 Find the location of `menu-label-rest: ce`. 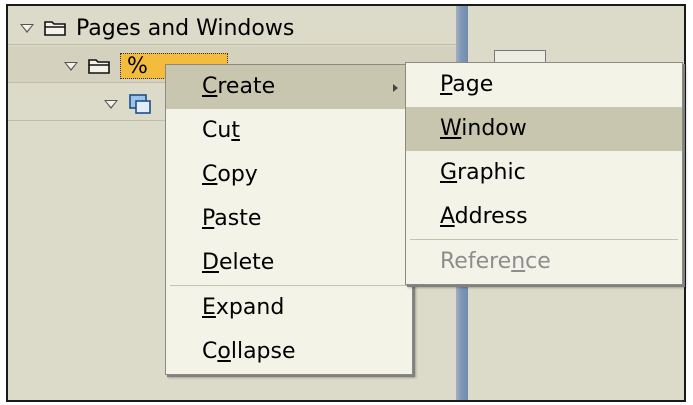

menu-label-rest: ce is located at coordinates (538, 261).